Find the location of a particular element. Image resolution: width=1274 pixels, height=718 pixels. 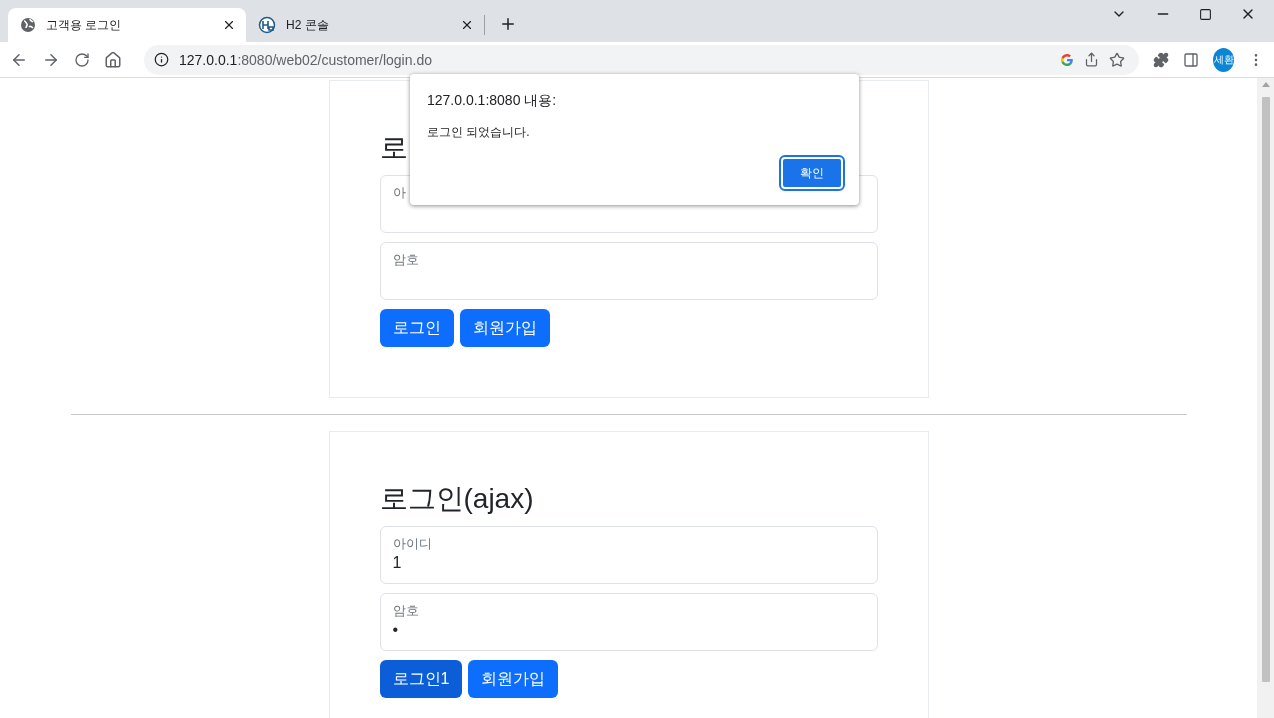

dialog-message: 로그인 되었습니다. is located at coordinates (479, 132).